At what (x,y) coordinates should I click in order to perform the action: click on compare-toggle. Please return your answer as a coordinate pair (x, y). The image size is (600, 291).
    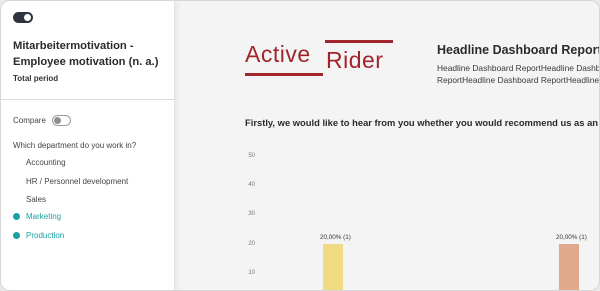
    Looking at the image, I should click on (61, 120).